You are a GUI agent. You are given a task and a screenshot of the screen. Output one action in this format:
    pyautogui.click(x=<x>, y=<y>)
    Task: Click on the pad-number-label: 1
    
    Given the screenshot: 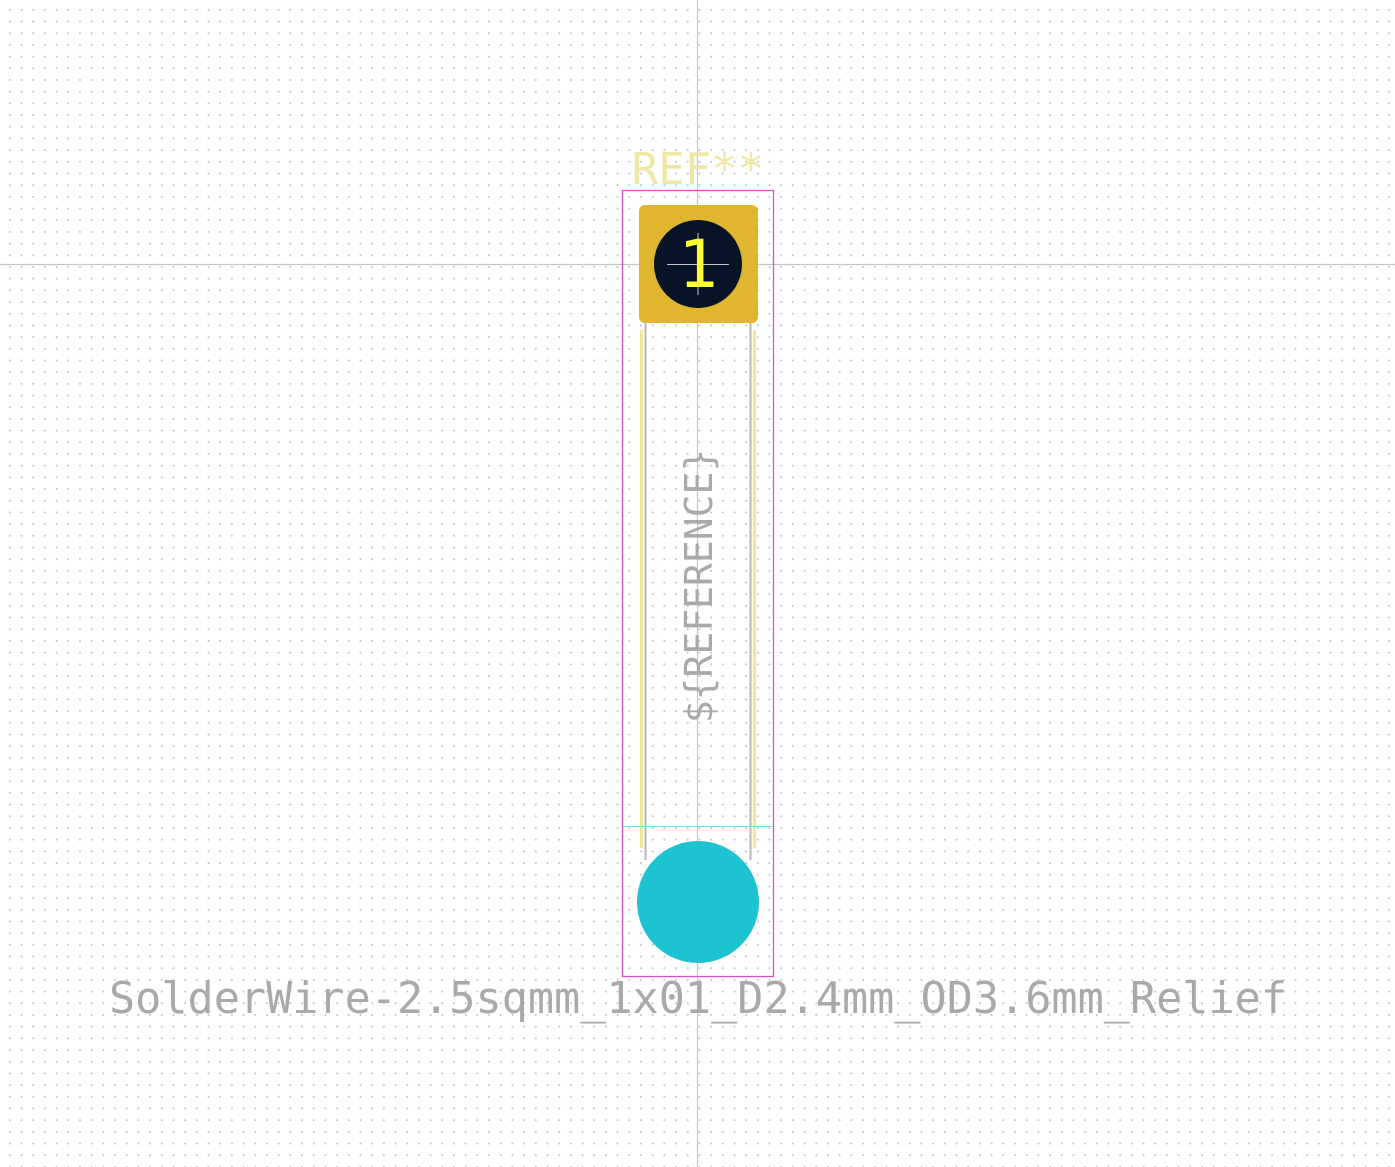 What is the action you would take?
    pyautogui.click(x=698, y=264)
    